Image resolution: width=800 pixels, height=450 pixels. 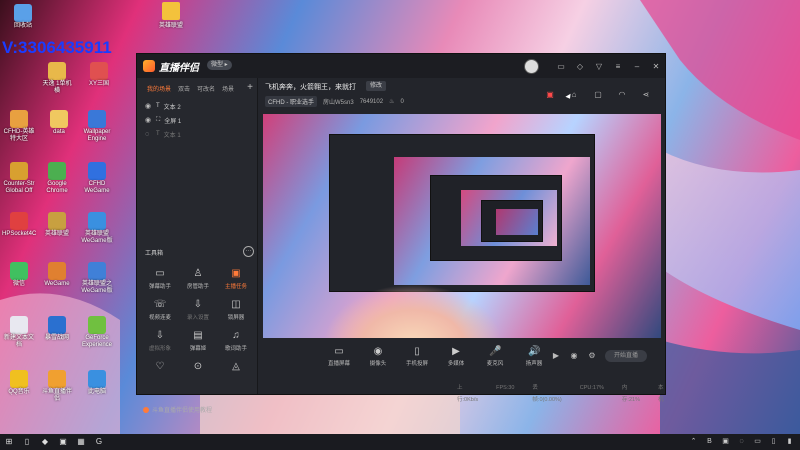 I want to click on add-scene-button: +, so click(x=250, y=87).